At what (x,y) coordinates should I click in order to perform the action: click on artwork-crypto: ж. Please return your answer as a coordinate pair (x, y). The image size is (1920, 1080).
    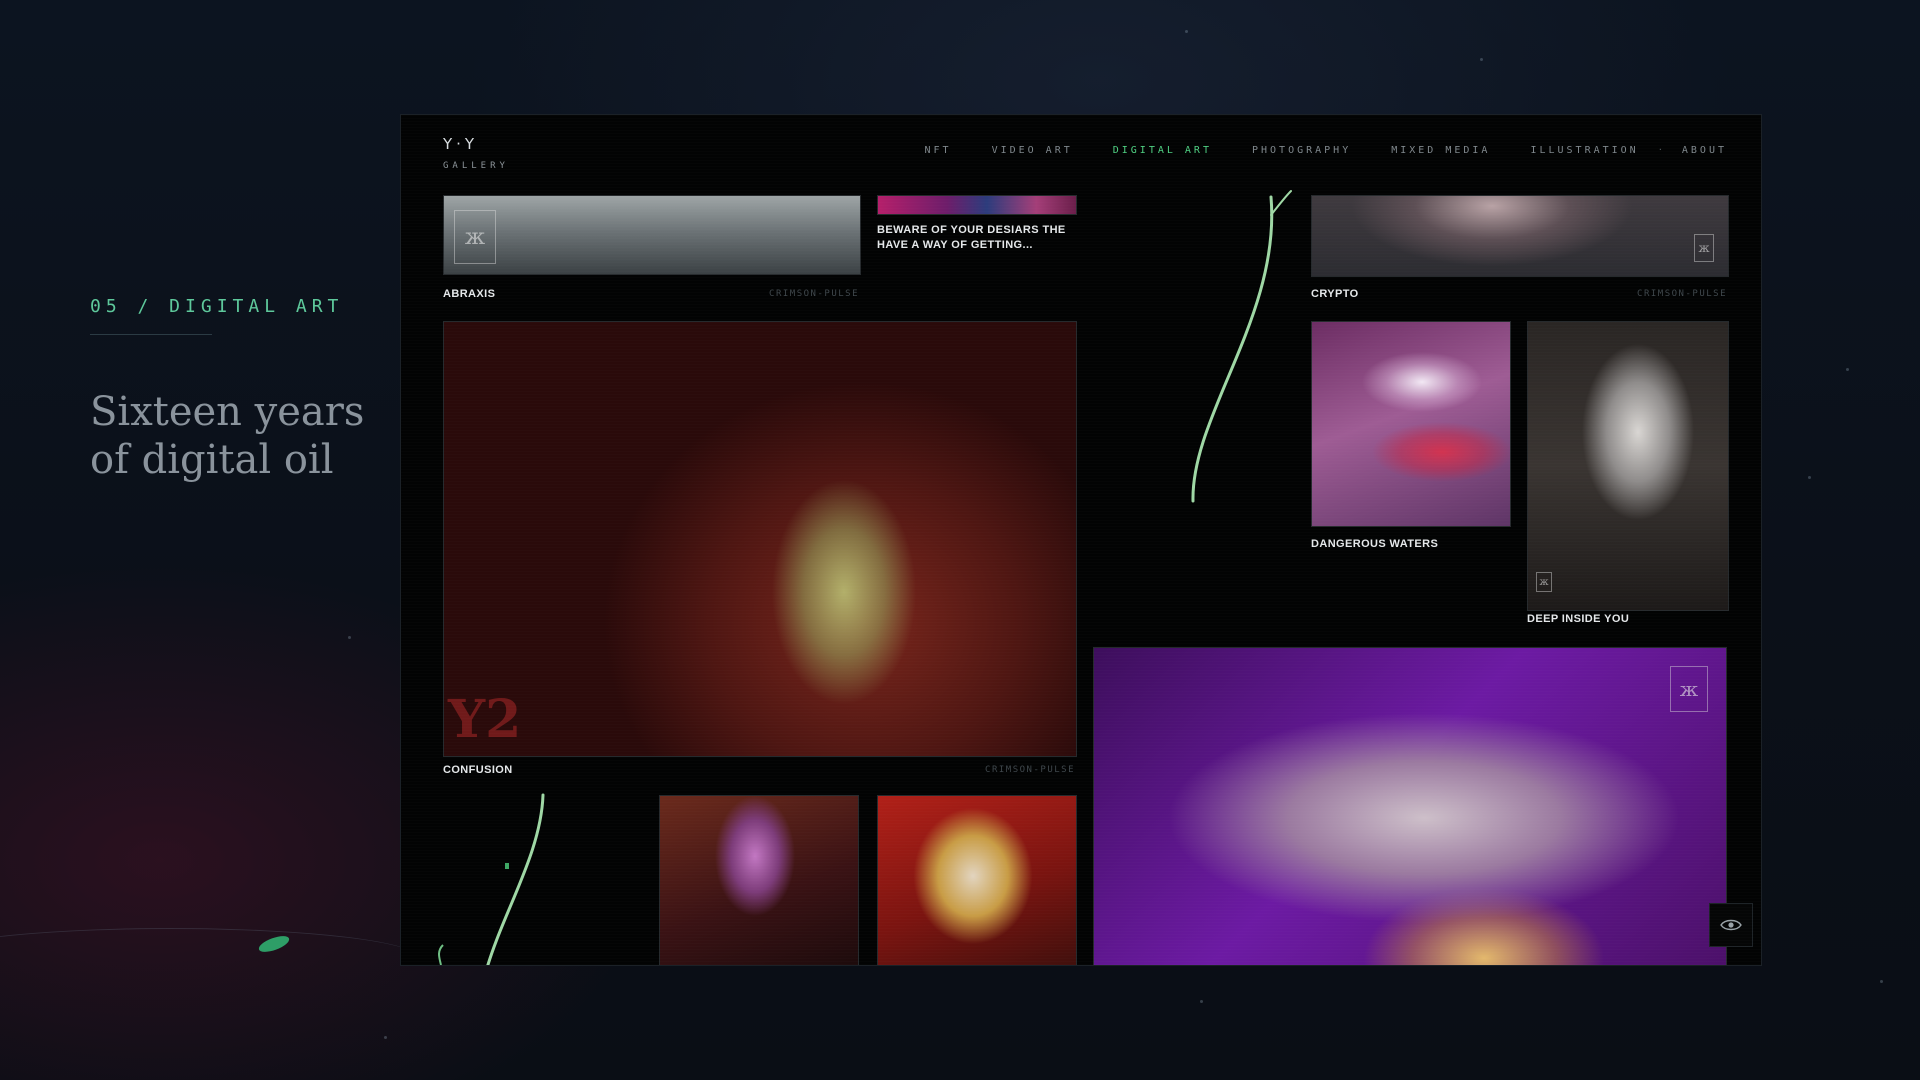
    Looking at the image, I should click on (1520, 236).